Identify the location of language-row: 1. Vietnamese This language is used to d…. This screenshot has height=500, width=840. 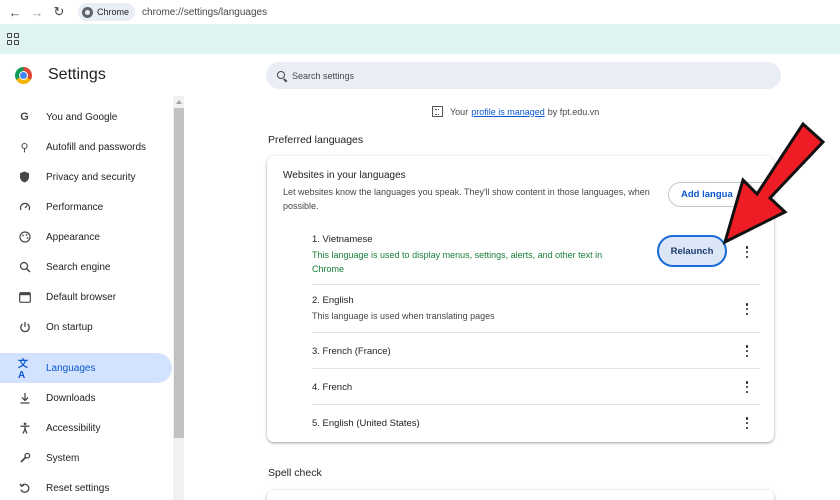
(536, 256).